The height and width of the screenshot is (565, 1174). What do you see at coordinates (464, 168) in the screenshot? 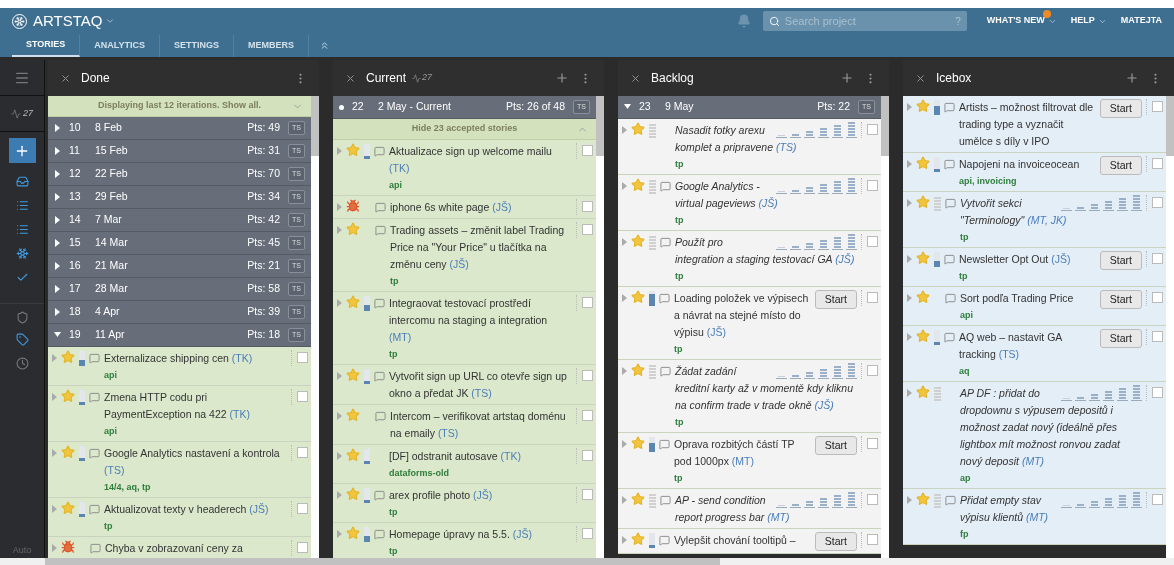
I see `story-card: Aktualizace sign up welcome mailu (TK) api` at bounding box center [464, 168].